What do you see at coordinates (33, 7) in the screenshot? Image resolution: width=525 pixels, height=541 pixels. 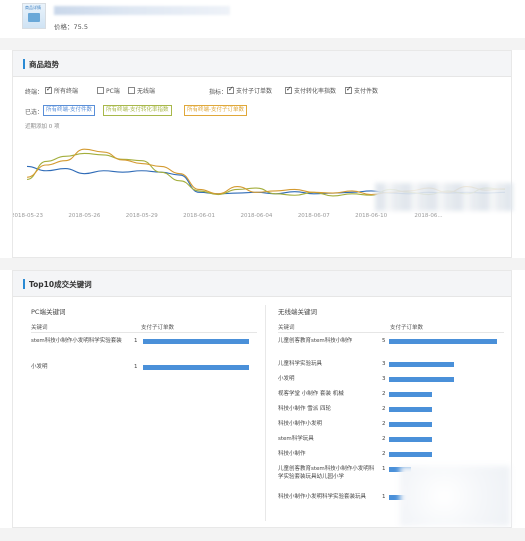 I see `thumbnail-caption: 商品详情` at bounding box center [33, 7].